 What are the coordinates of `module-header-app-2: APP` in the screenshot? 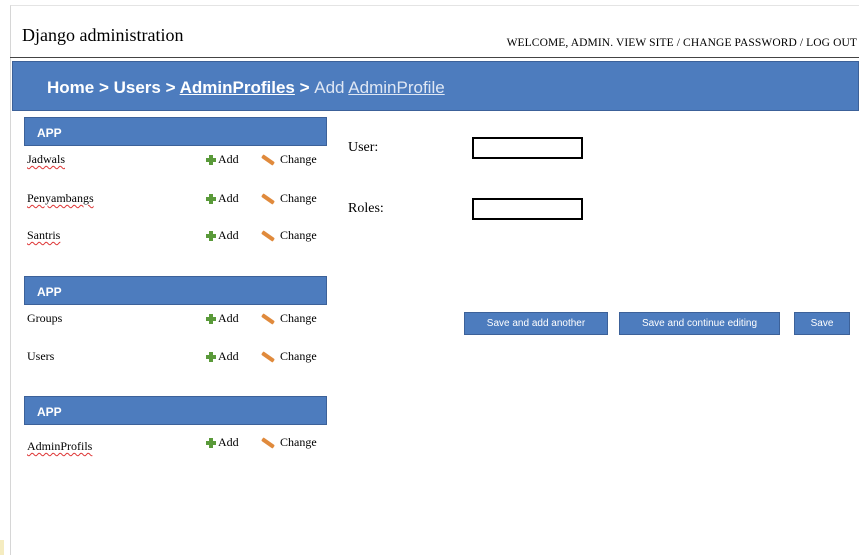 It's located at (175, 290).